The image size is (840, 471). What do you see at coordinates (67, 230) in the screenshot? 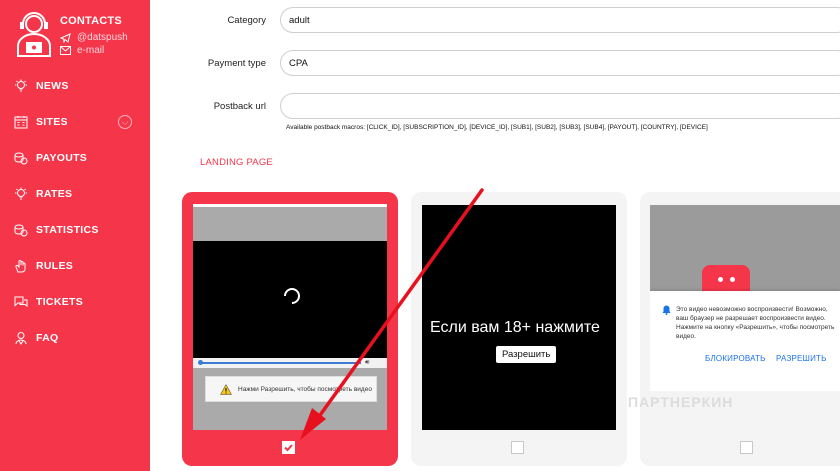
I see `sidebar-item-label: STATISTICS` at bounding box center [67, 230].